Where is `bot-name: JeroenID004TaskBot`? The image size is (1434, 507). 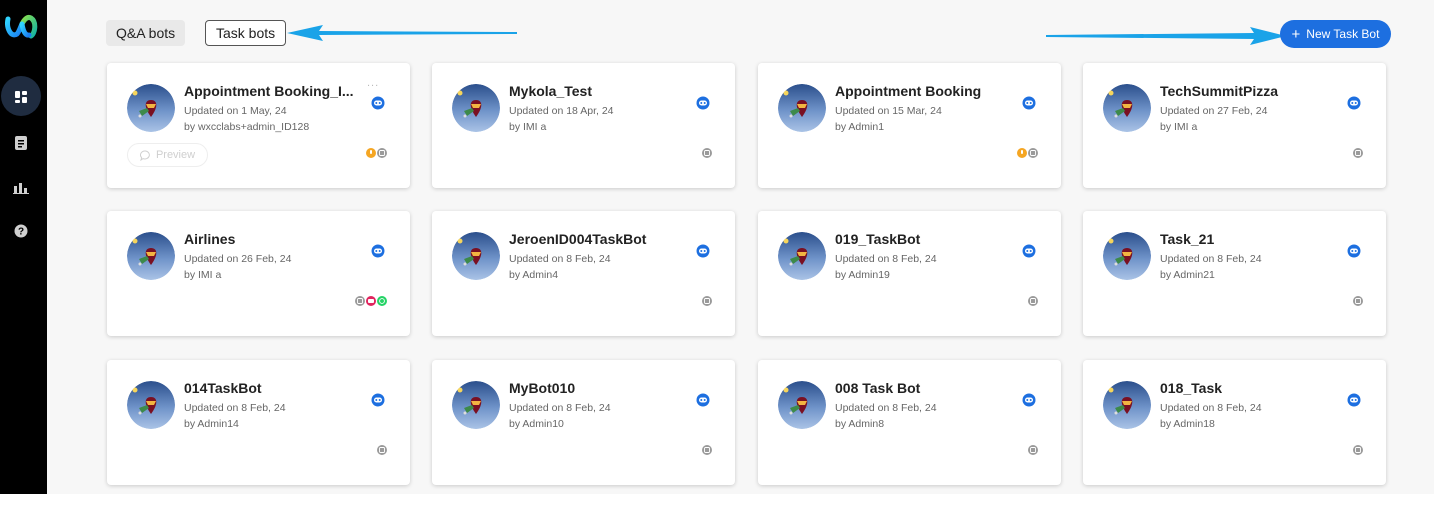
bot-name: JeroenID004TaskBot is located at coordinates (578, 239).